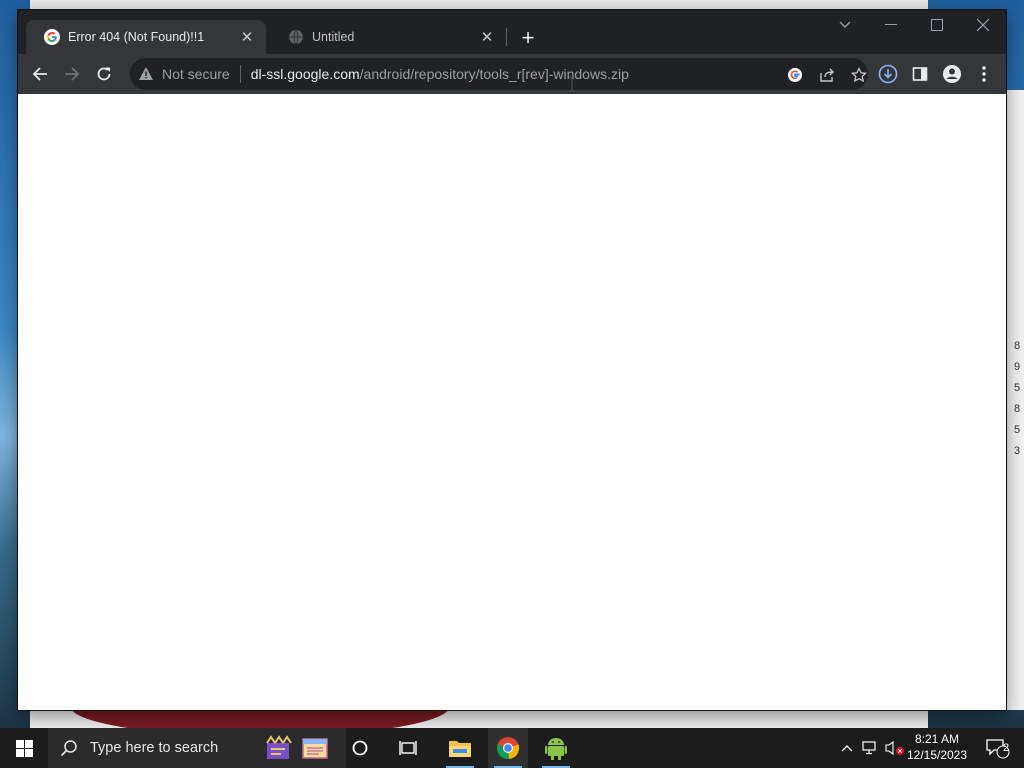 The width and height of the screenshot is (1024, 768). Describe the element at coordinates (847, 748) in the screenshot. I see `chevron-up-icon` at that location.